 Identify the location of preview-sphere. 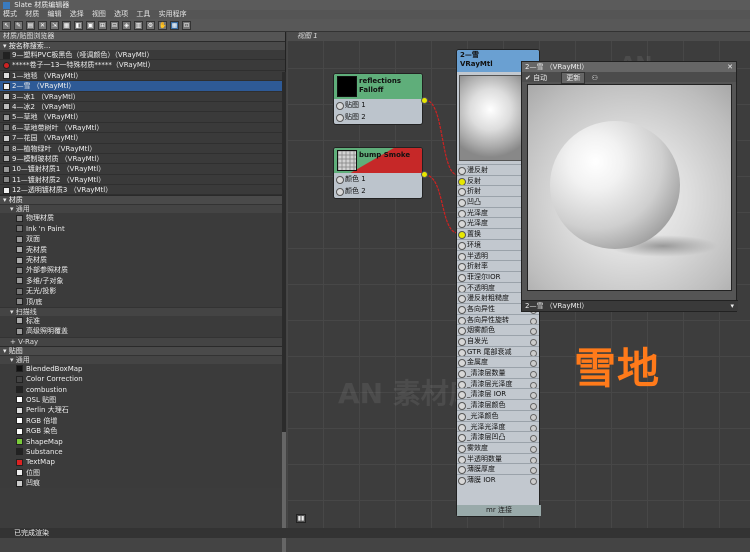
(615, 185).